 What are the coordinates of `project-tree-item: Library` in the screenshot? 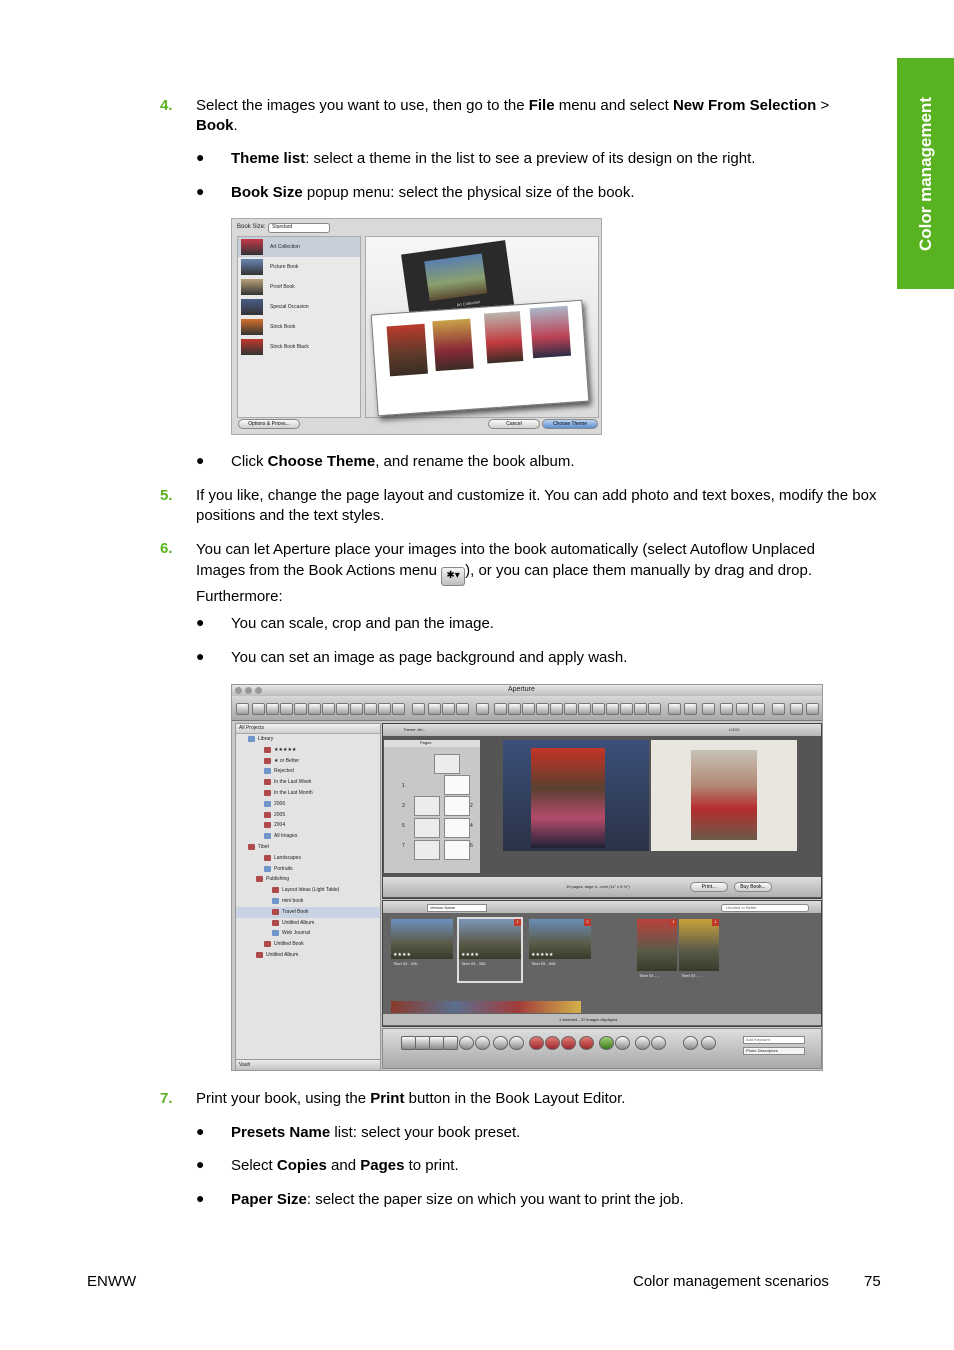 It's located at (308, 739).